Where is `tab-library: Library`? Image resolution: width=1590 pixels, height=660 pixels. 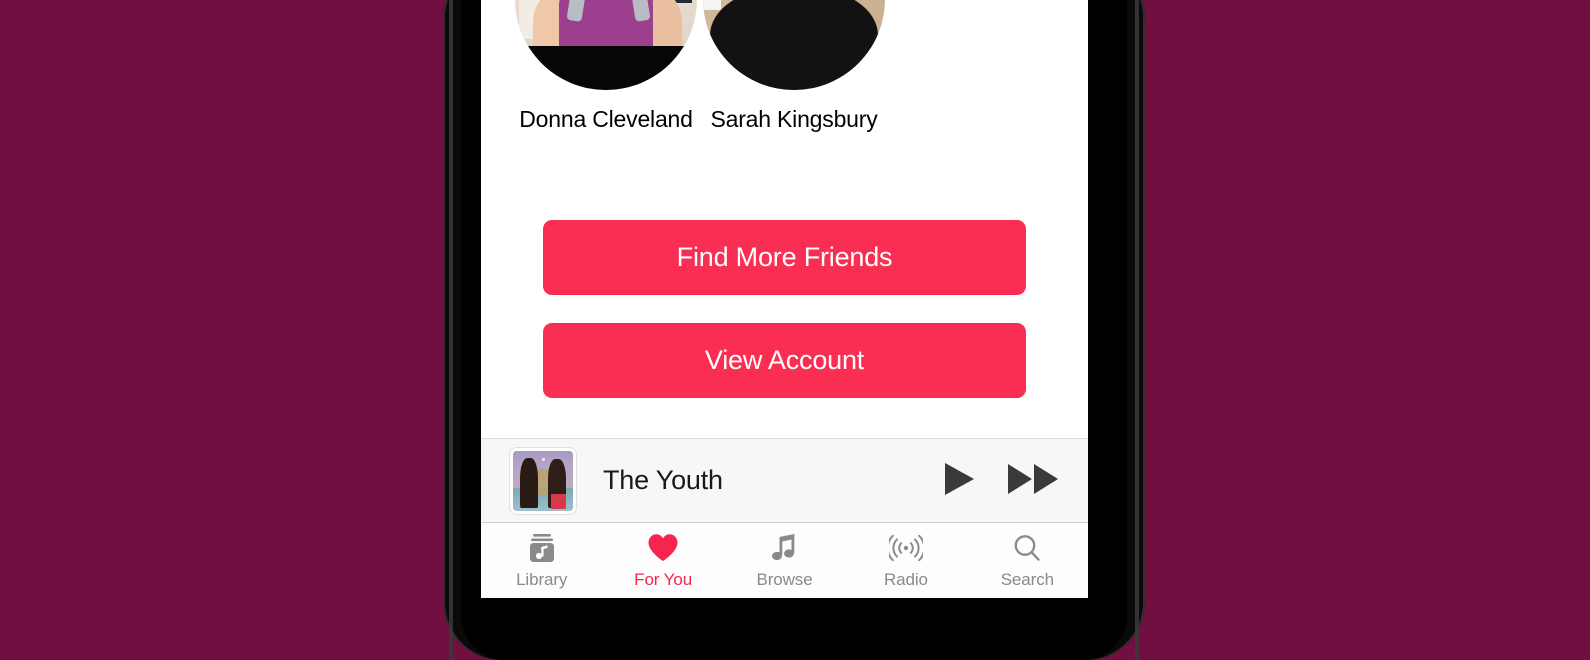
tab-library: Library is located at coordinates (541, 561).